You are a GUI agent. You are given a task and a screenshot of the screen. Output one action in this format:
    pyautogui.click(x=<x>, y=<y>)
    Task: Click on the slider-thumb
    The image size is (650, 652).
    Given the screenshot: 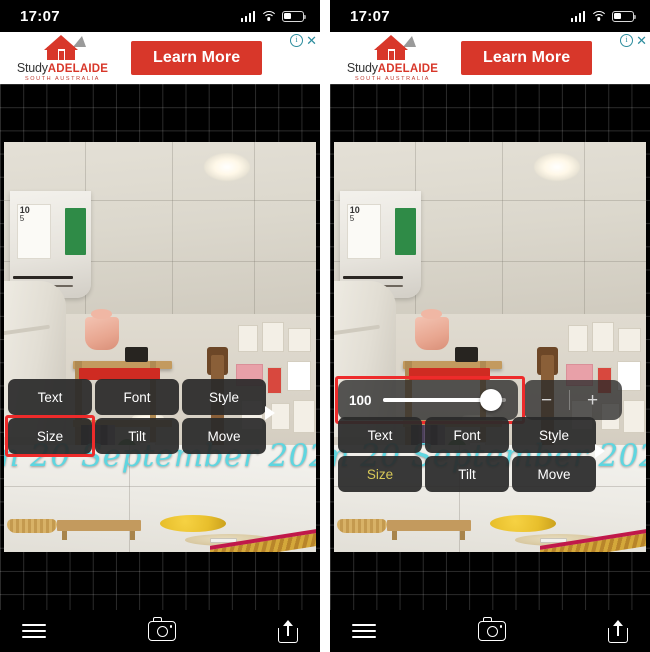 What is the action you would take?
    pyautogui.click(x=491, y=400)
    